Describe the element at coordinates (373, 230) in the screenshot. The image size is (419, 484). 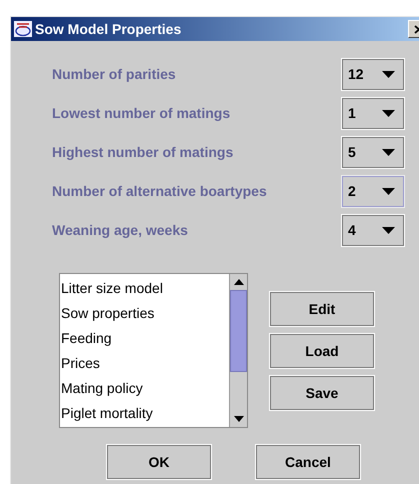
I see `value-dropdown: 4` at that location.